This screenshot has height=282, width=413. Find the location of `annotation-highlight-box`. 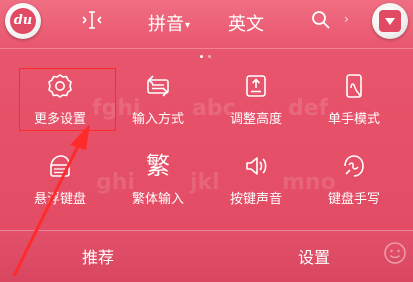

annotation-highlight-box is located at coordinates (67, 99).